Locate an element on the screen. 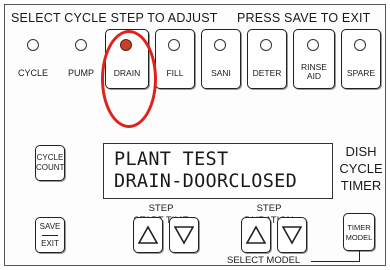  step-selector-sani: SANI is located at coordinates (221, 59).